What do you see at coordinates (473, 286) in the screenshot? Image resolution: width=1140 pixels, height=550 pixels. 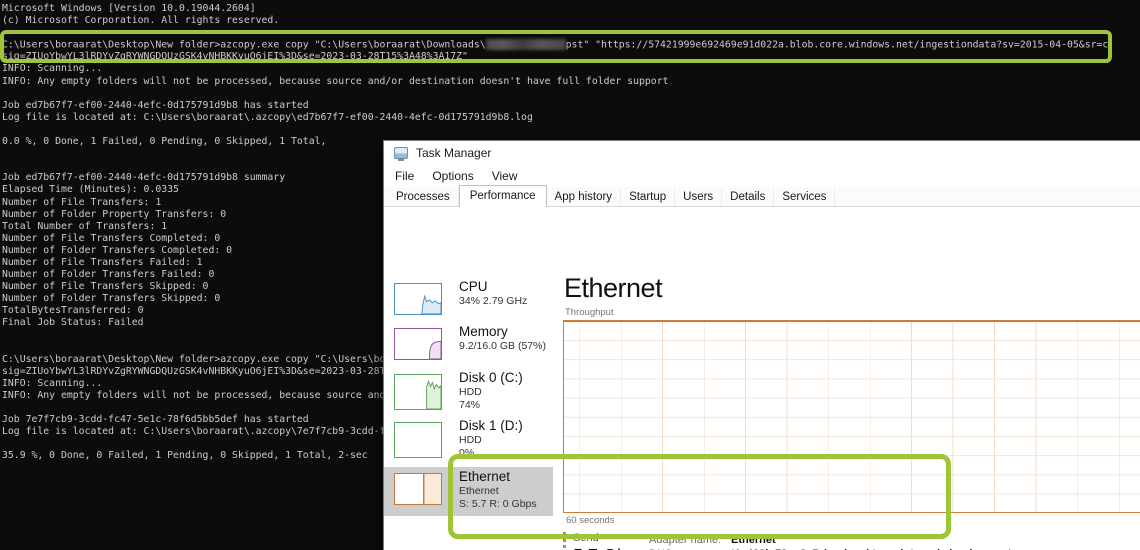 I see `sidebar-item-title: CPU` at bounding box center [473, 286].